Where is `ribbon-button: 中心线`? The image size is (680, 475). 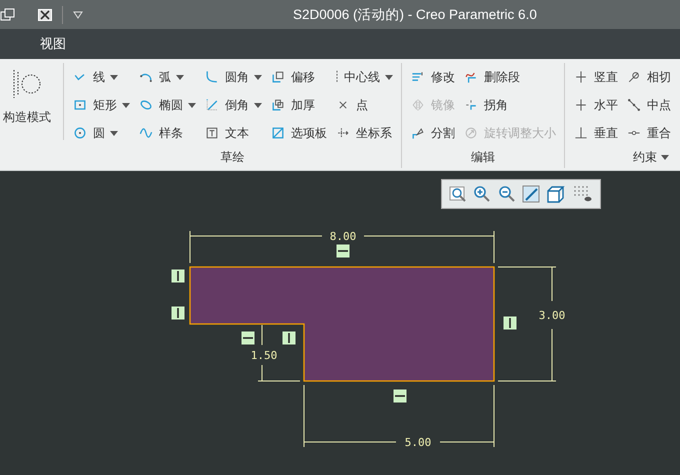 ribbon-button: 中心线 is located at coordinates (364, 77).